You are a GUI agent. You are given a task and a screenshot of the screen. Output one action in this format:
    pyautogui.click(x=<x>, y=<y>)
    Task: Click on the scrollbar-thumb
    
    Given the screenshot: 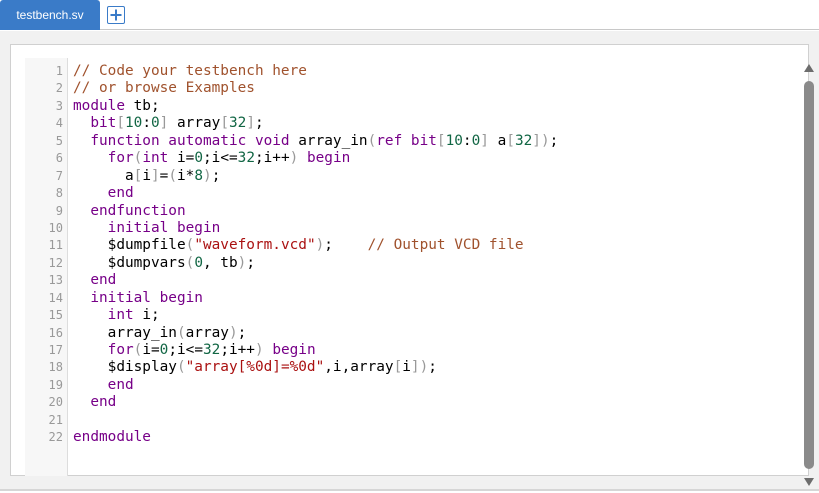 What is the action you would take?
    pyautogui.click(x=809, y=275)
    